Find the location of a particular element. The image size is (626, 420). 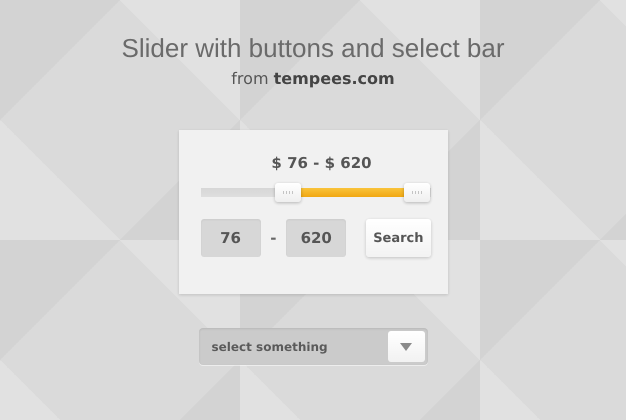

select-dropdown: select something is located at coordinates (313, 346).